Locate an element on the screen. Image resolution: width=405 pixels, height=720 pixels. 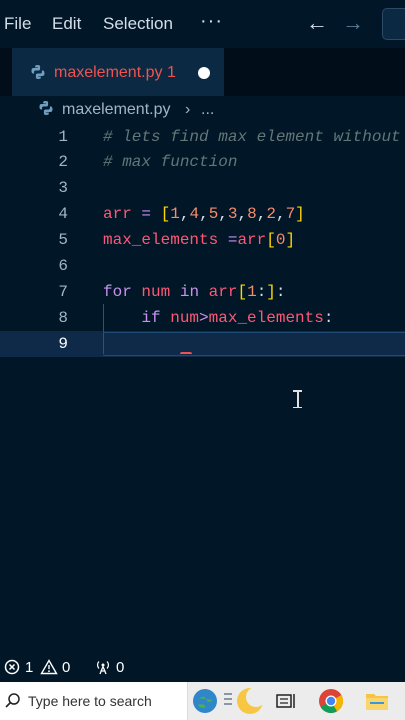
line-number: 5 is located at coordinates (63, 240).